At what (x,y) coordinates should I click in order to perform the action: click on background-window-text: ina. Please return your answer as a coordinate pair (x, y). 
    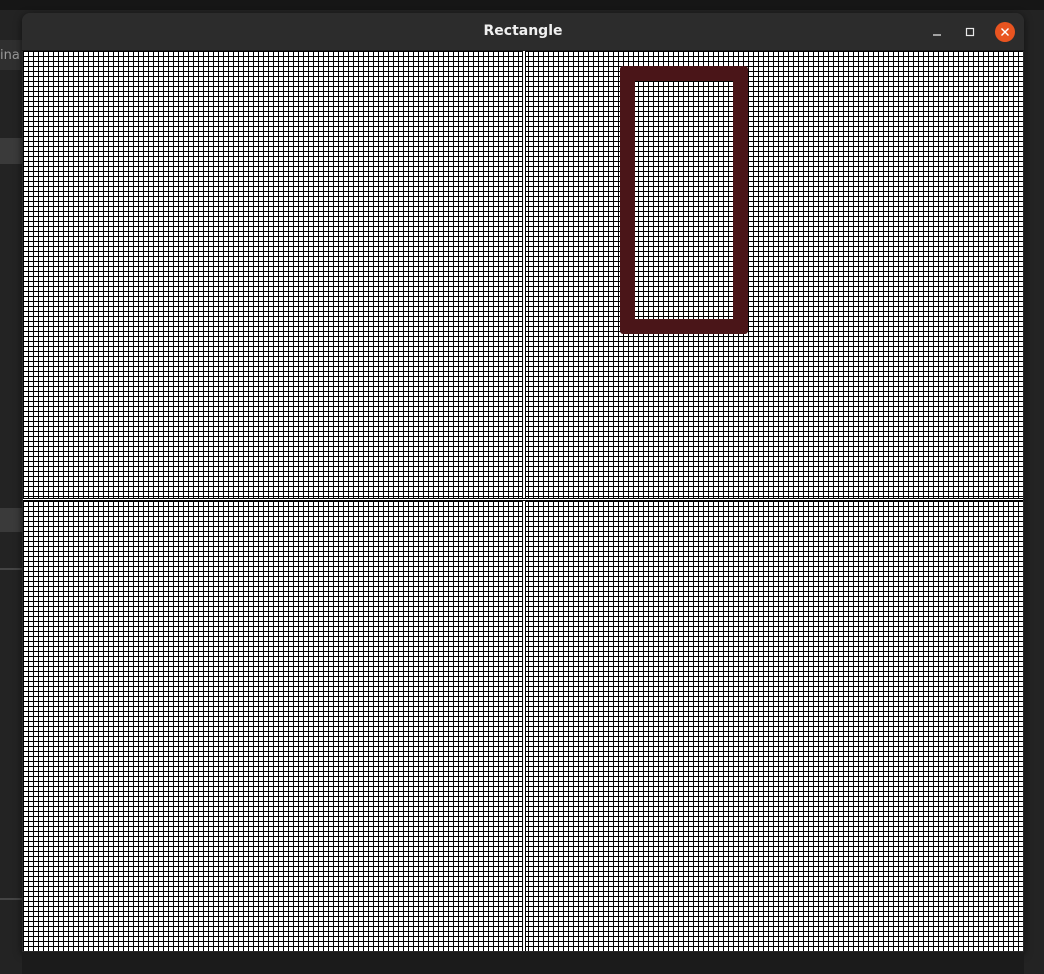
    Looking at the image, I should click on (10, 55).